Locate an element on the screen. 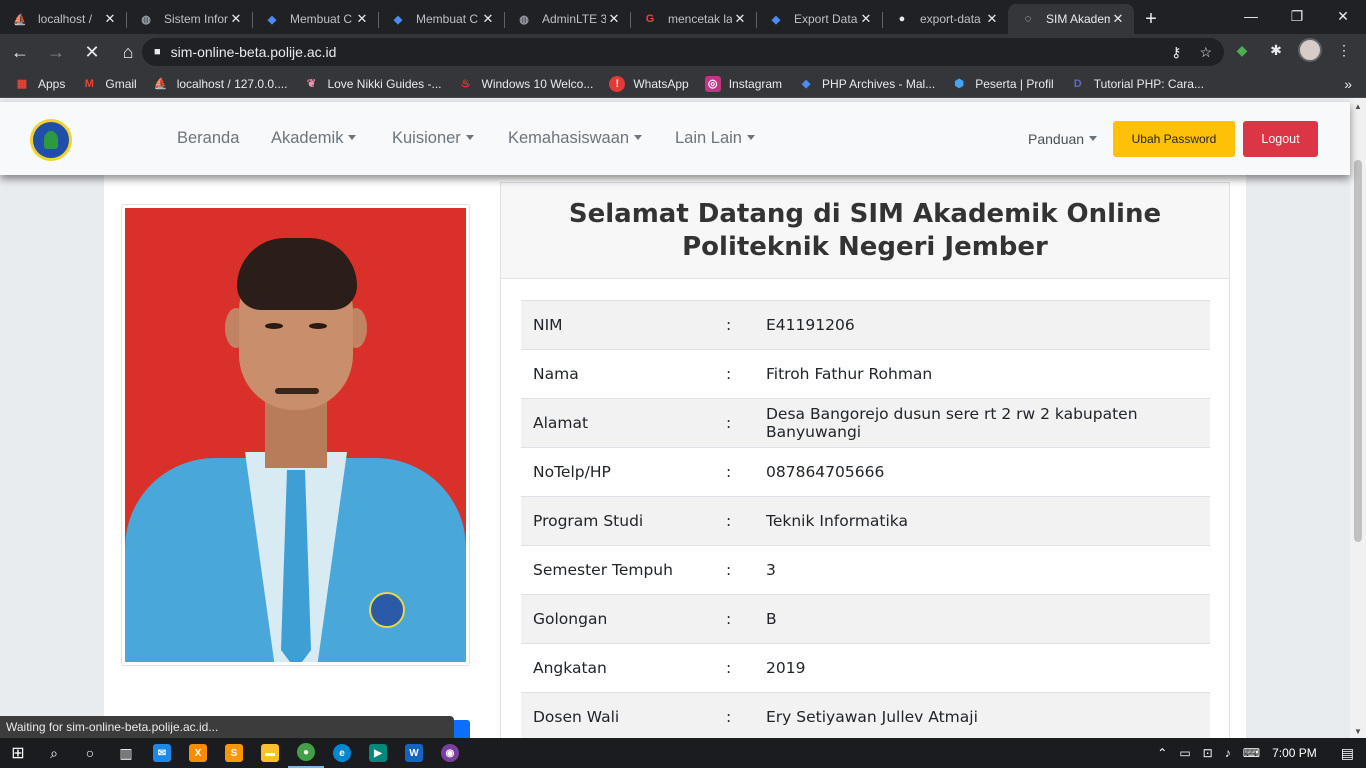 This screenshot has height=768, width=1366. network-icon: ⊡ is located at coordinates (1208, 753).